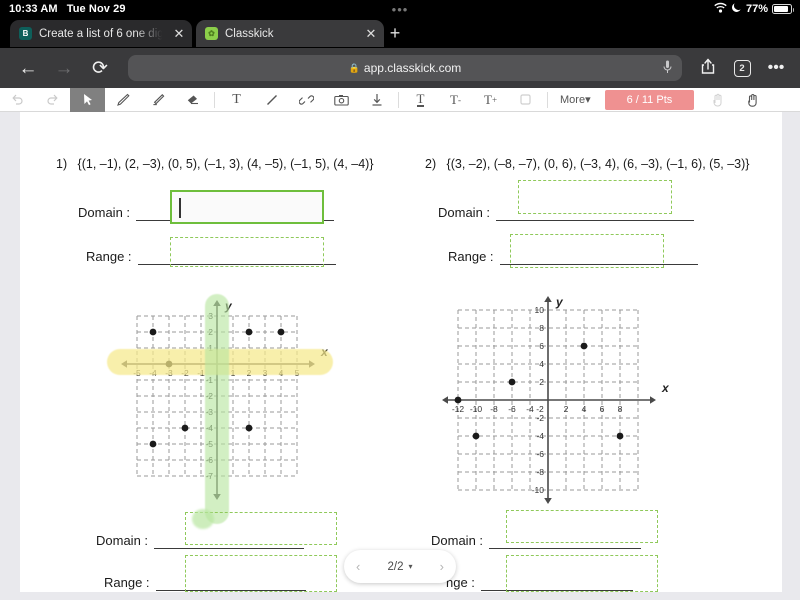 The height and width of the screenshot is (600, 800). I want to click on reload-icon: ⟳, so click(100, 68).